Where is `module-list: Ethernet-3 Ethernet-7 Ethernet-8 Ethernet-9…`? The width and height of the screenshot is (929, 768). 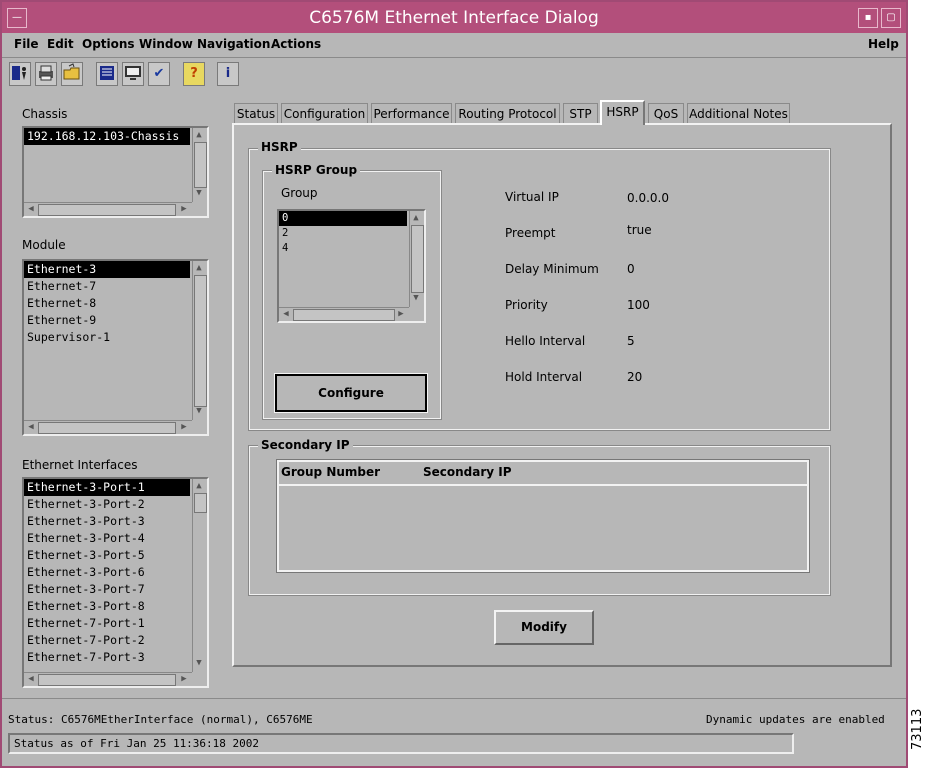 module-list: Ethernet-3 Ethernet-7 Ethernet-8 Ethernet-9… is located at coordinates (115, 347).